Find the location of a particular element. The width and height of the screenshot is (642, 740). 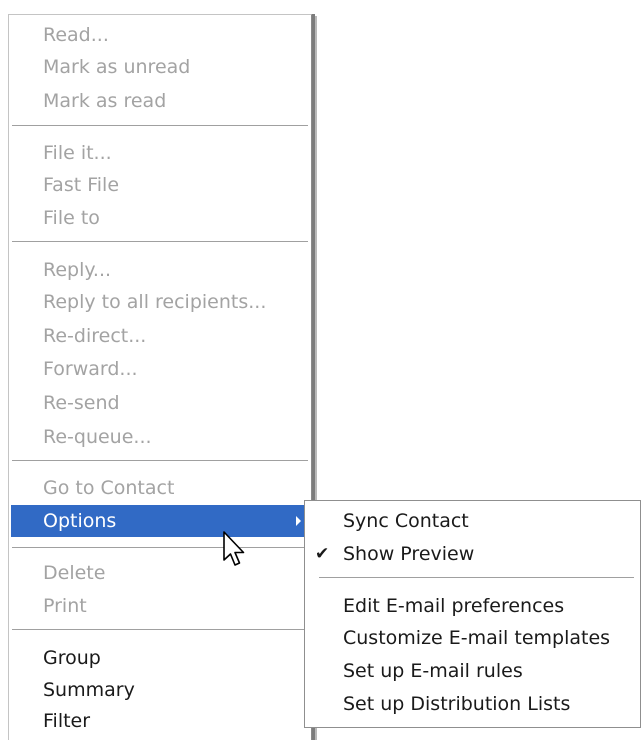

submenu-item-show-preview: ✔ Show Preview is located at coordinates (472, 554).